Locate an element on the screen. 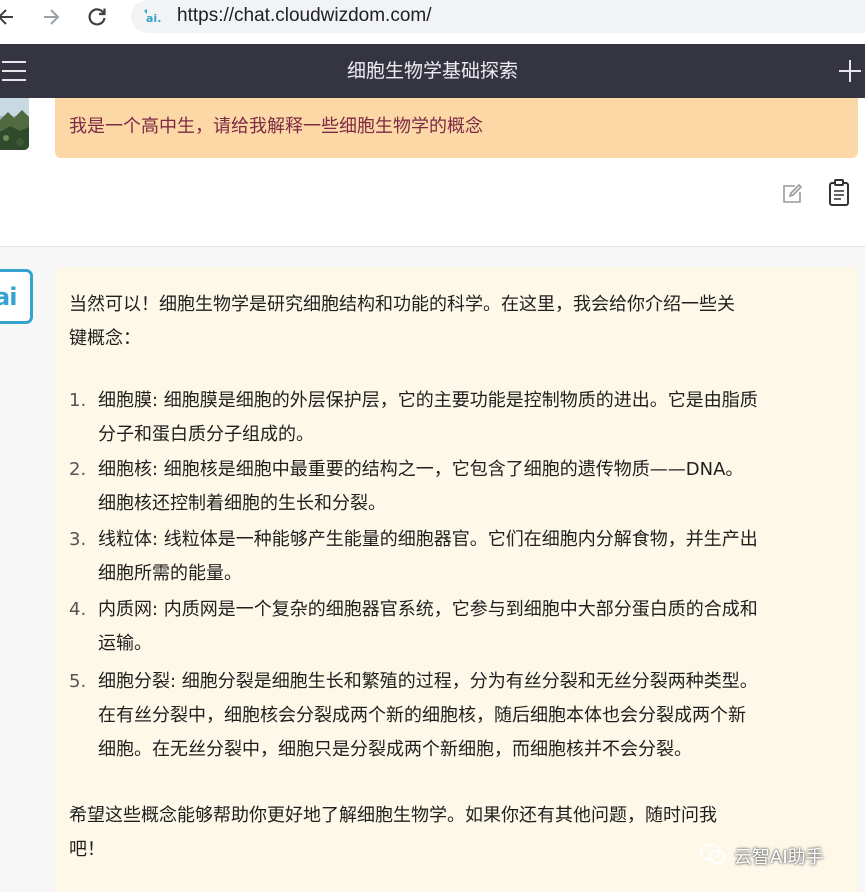 This screenshot has height=892, width=865. list-item-line: 细胞核还控制着细胞的生长和分裂。 is located at coordinates (242, 503).